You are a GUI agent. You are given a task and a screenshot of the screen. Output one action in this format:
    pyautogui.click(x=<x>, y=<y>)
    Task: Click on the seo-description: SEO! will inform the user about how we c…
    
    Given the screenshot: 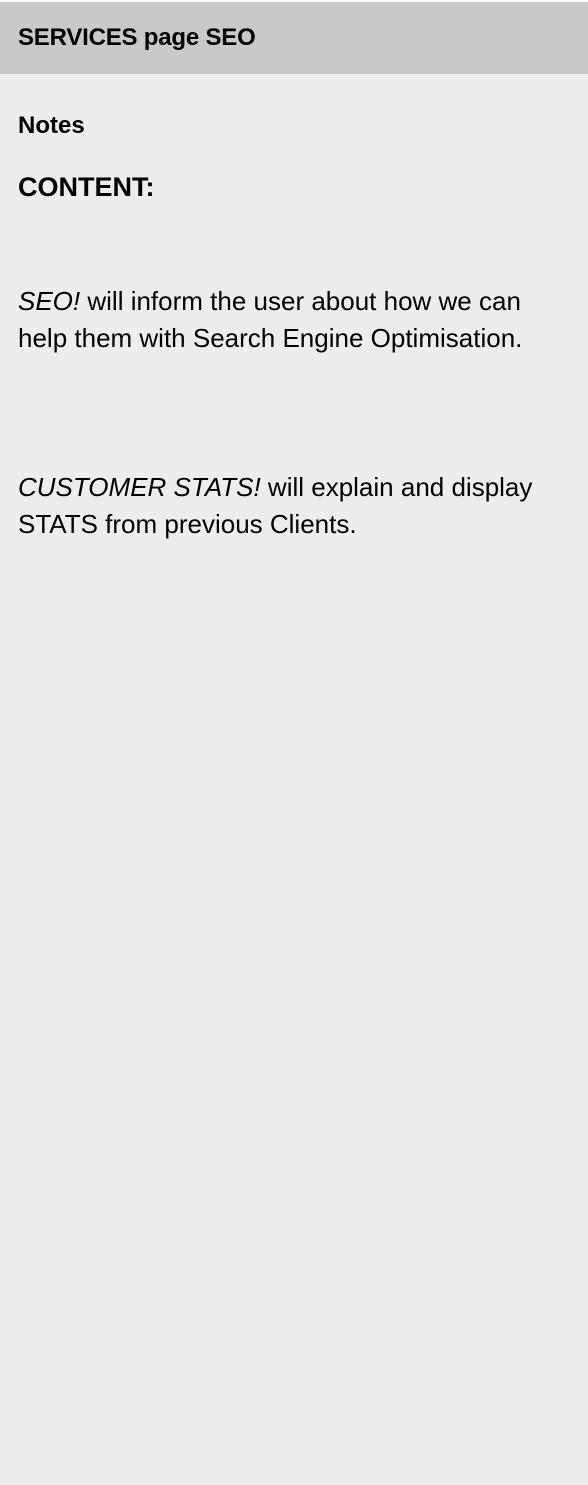 What is the action you would take?
    pyautogui.click(x=294, y=320)
    